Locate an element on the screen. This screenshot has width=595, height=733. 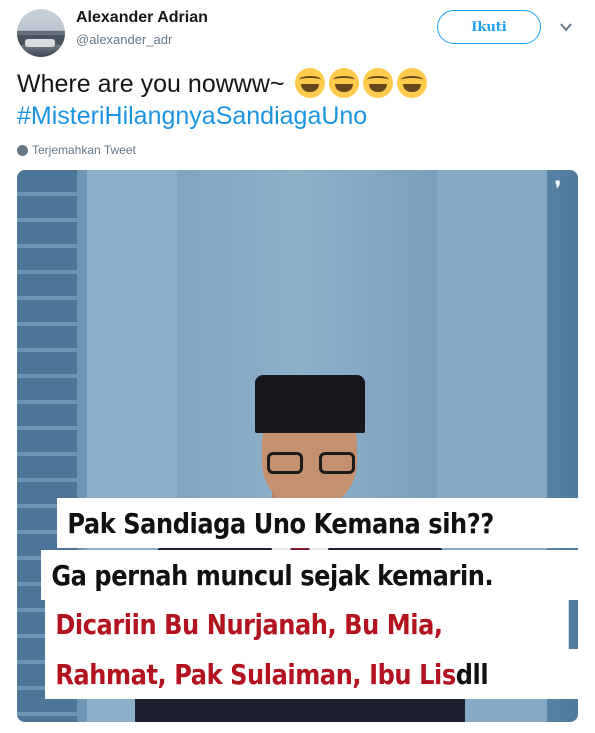
caption-line: Ga pernah muncul sejak kemarin. is located at coordinates (309, 575).